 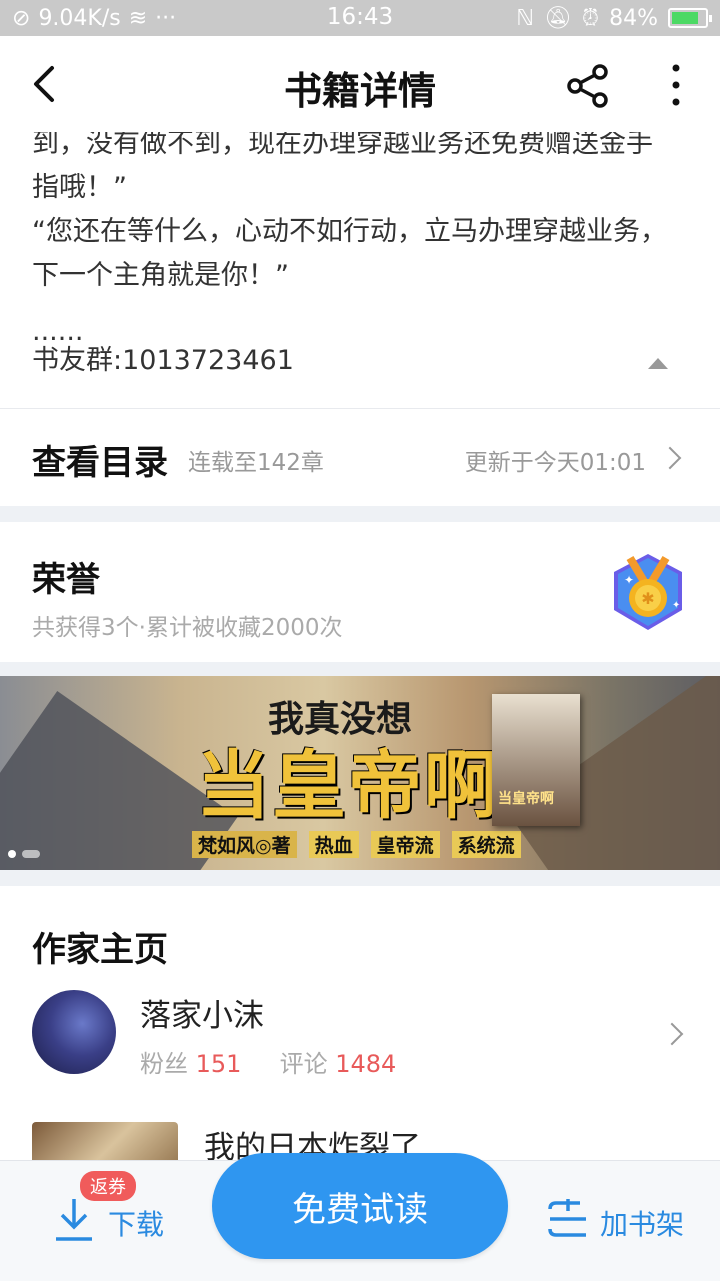 What do you see at coordinates (360, 457) in the screenshot?
I see `view-catalog-row: 查看目录 连载至142章 更新于今天01:01` at bounding box center [360, 457].